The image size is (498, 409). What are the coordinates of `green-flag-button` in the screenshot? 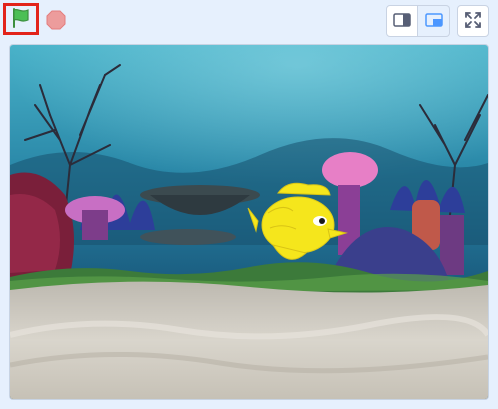 It's located at (21, 19).